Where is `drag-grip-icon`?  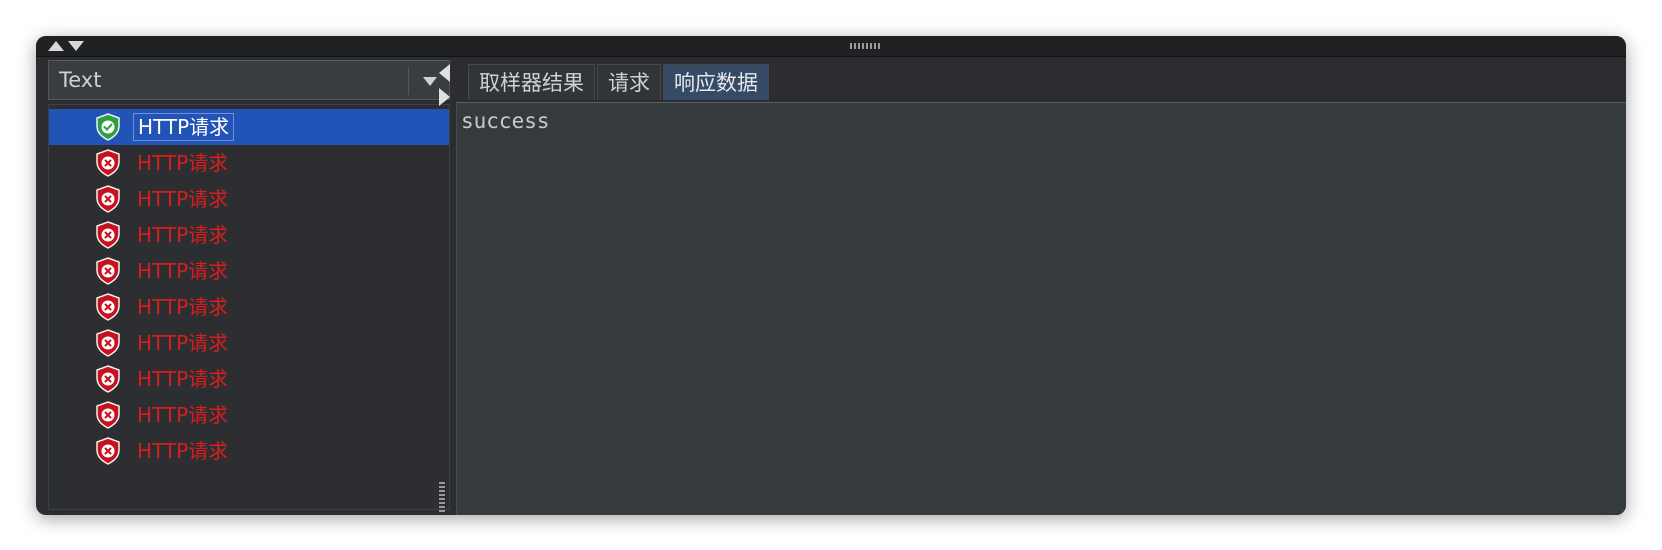
drag-grip-icon is located at coordinates (865, 46).